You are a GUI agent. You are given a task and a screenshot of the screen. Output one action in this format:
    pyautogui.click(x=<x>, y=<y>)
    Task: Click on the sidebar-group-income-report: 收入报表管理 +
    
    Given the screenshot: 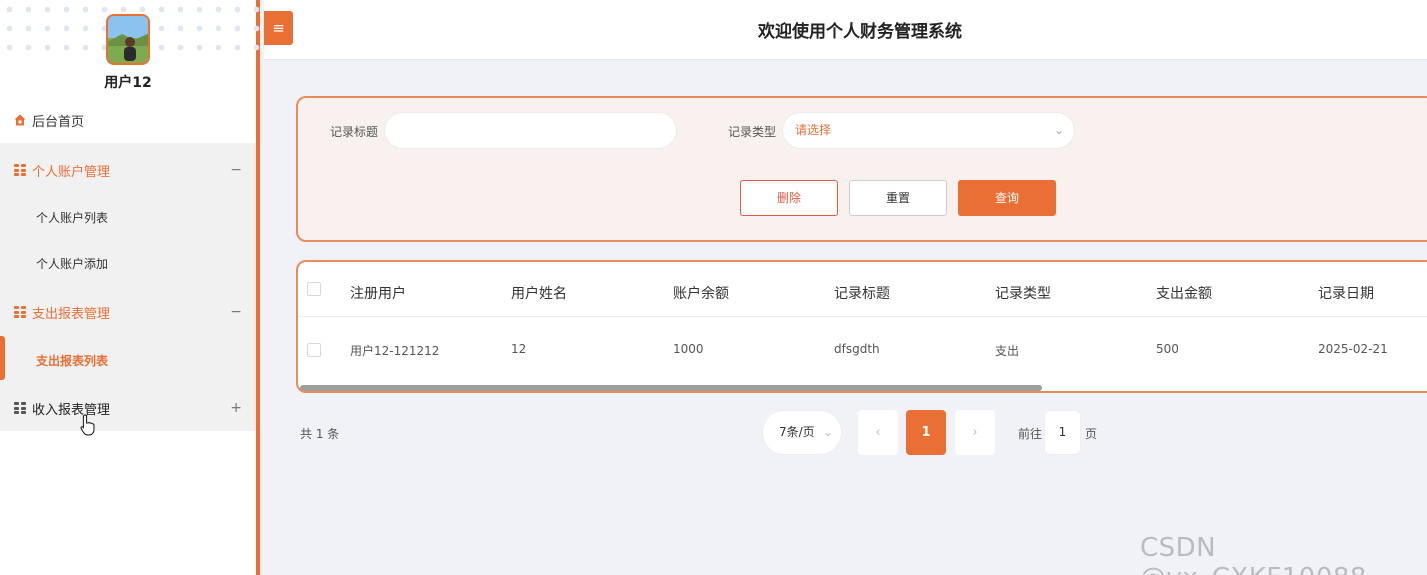 What is the action you would take?
    pyautogui.click(x=128, y=408)
    